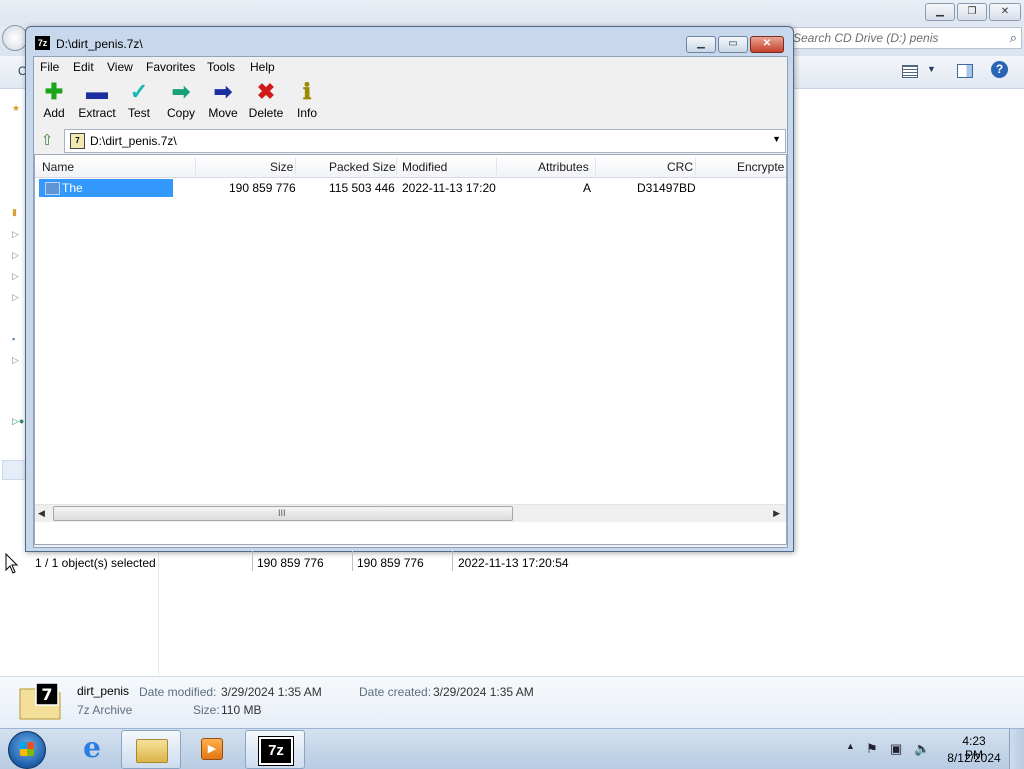 The width and height of the screenshot is (1024, 769). What do you see at coordinates (42, 43) in the screenshot?
I see `7zip-app-icon: 7z` at bounding box center [42, 43].